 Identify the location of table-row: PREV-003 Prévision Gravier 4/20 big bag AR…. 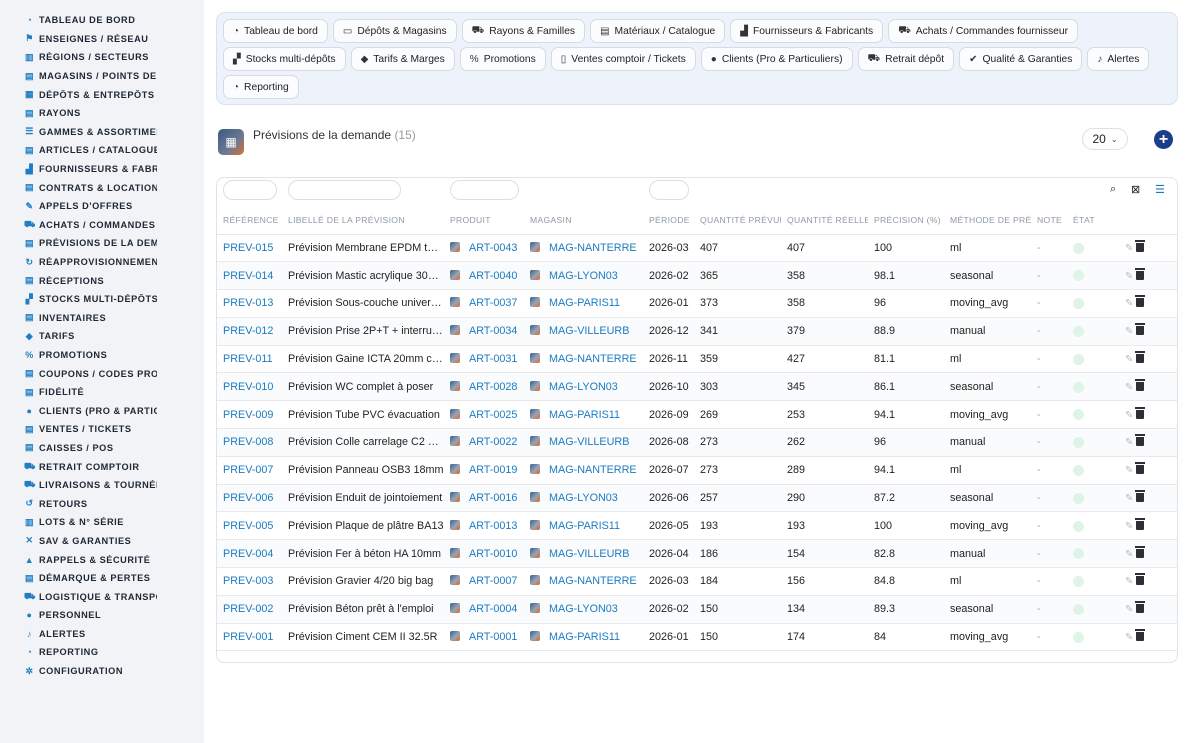
(697, 581).